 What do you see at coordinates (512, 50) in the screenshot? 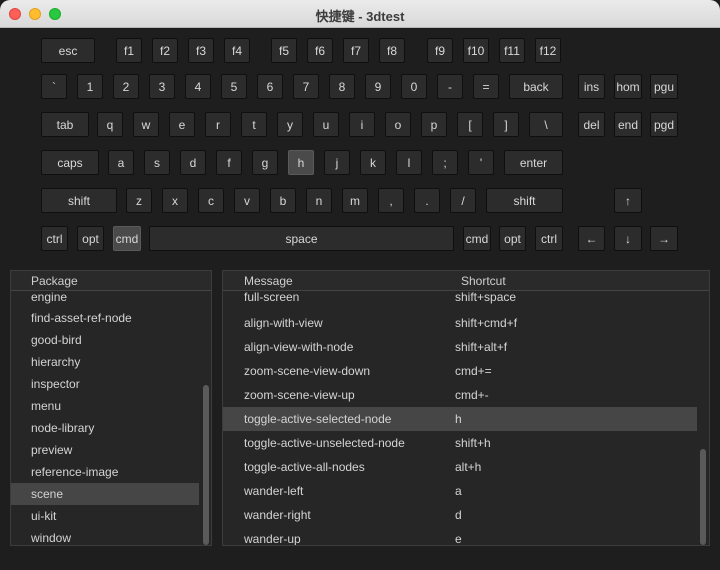
I see `key-f11: f11` at bounding box center [512, 50].